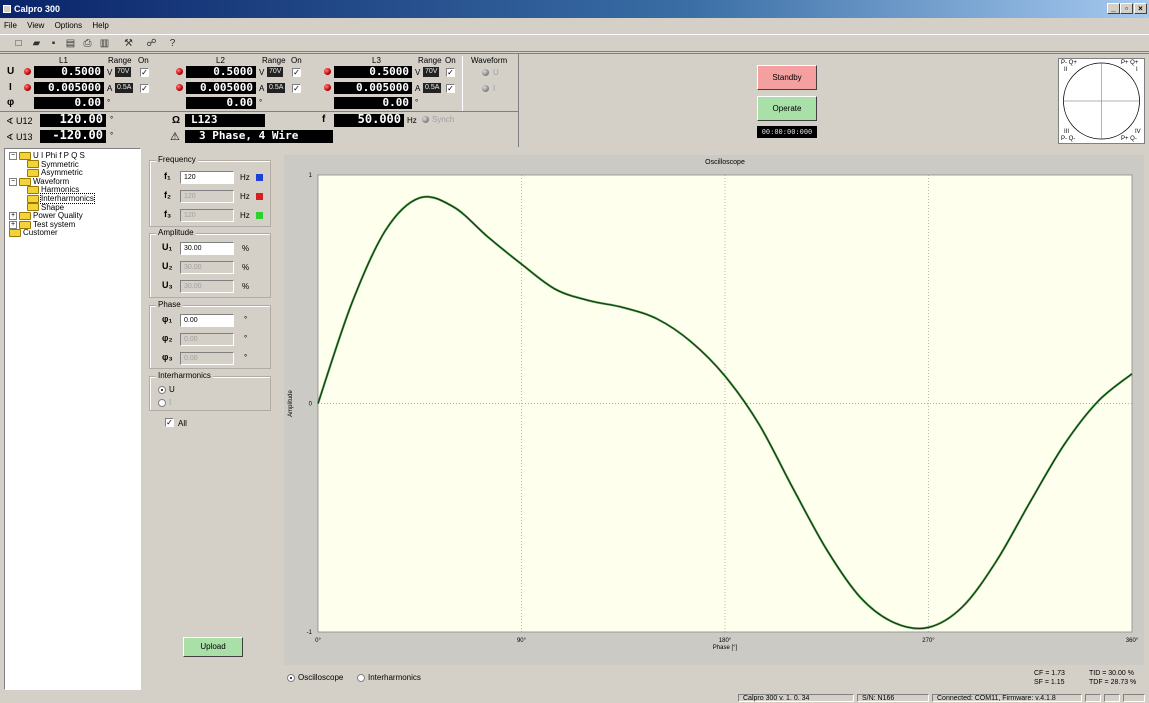 This screenshot has height=703, width=1149. What do you see at coordinates (19, 137) in the screenshot?
I see `u13-angle-label: ∢ U13` at bounding box center [19, 137].